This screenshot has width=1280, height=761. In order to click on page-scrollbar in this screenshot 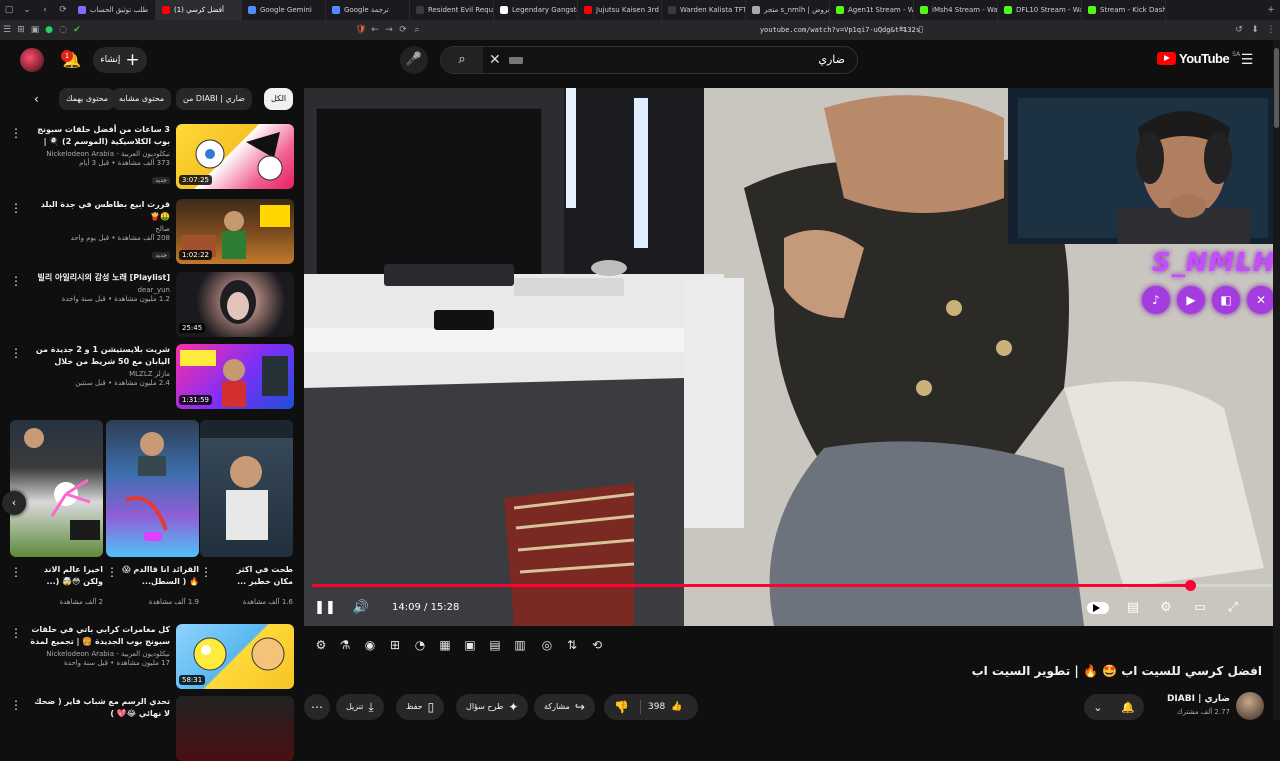, I will do `click(1276, 380)`.